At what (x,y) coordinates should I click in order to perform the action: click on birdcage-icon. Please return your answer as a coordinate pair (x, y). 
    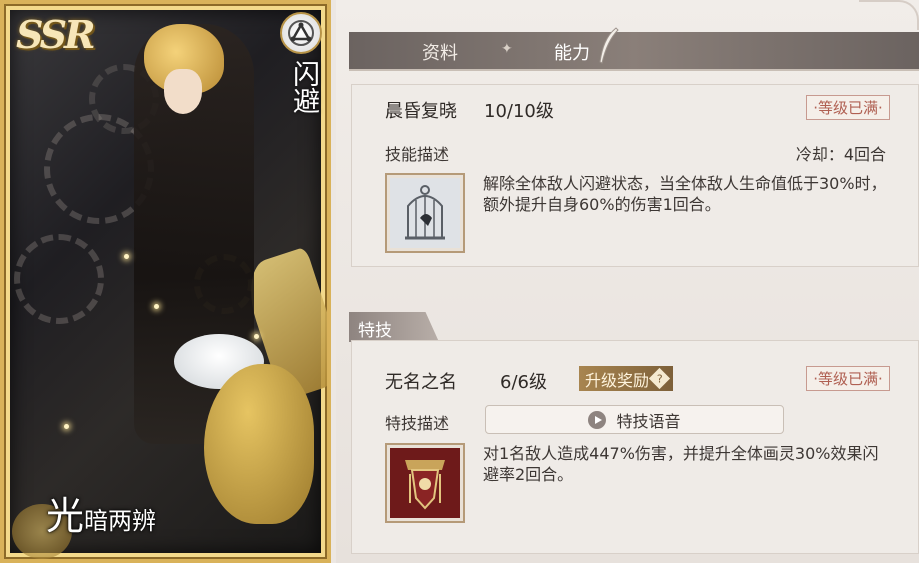
    Looking at the image, I should click on (425, 213).